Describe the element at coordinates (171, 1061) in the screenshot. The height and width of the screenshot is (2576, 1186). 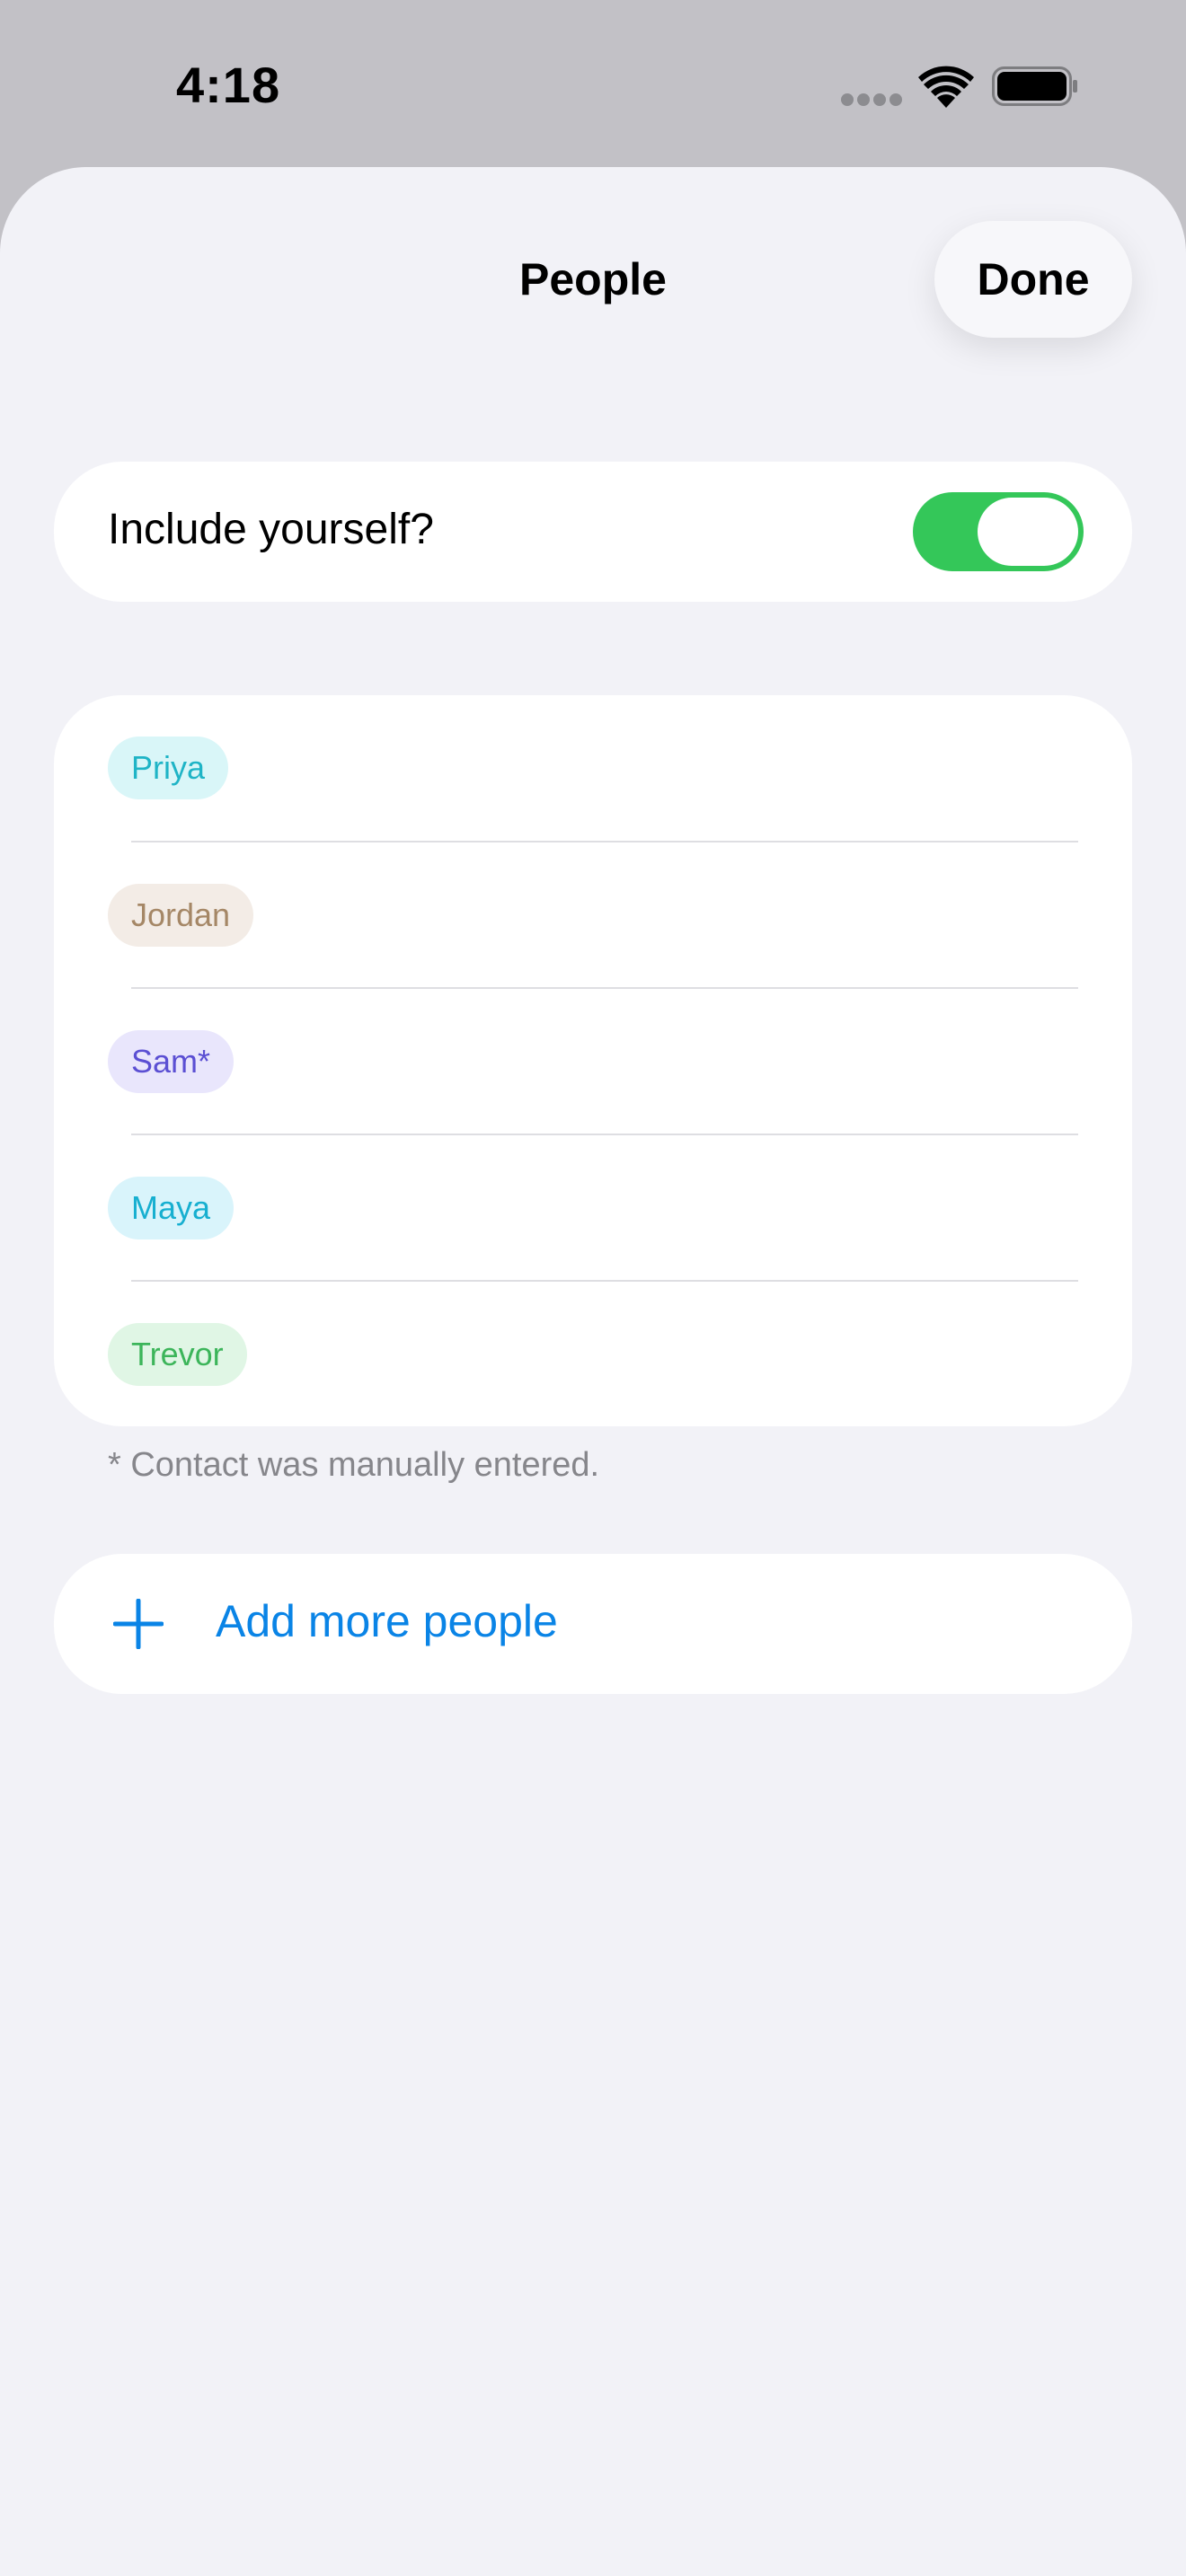
I see `person-chip: Sam*` at that location.